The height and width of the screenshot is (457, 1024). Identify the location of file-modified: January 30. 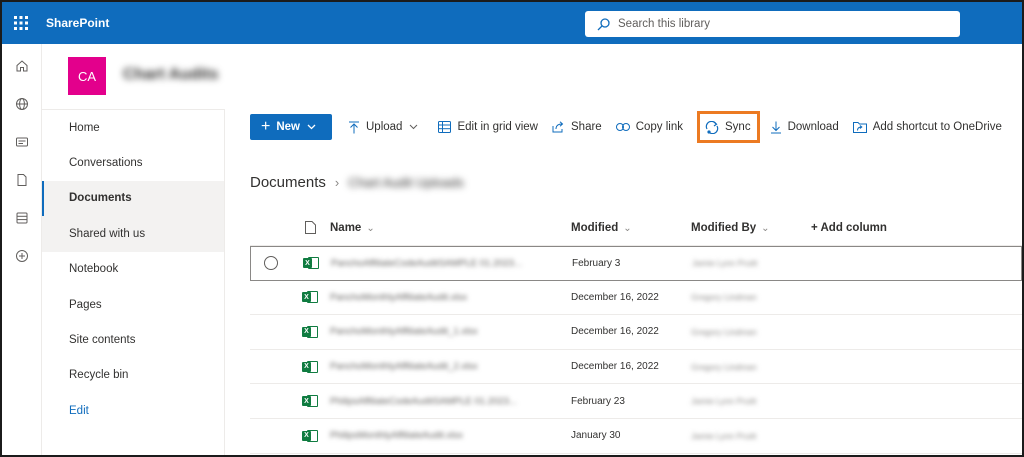
(596, 436).